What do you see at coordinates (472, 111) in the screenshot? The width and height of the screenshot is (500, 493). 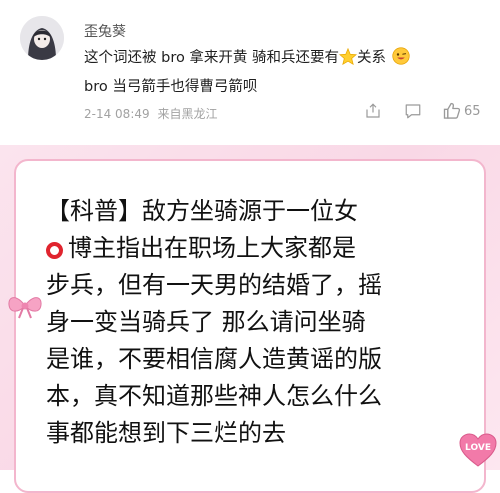 I see `like-count: 65` at bounding box center [472, 111].